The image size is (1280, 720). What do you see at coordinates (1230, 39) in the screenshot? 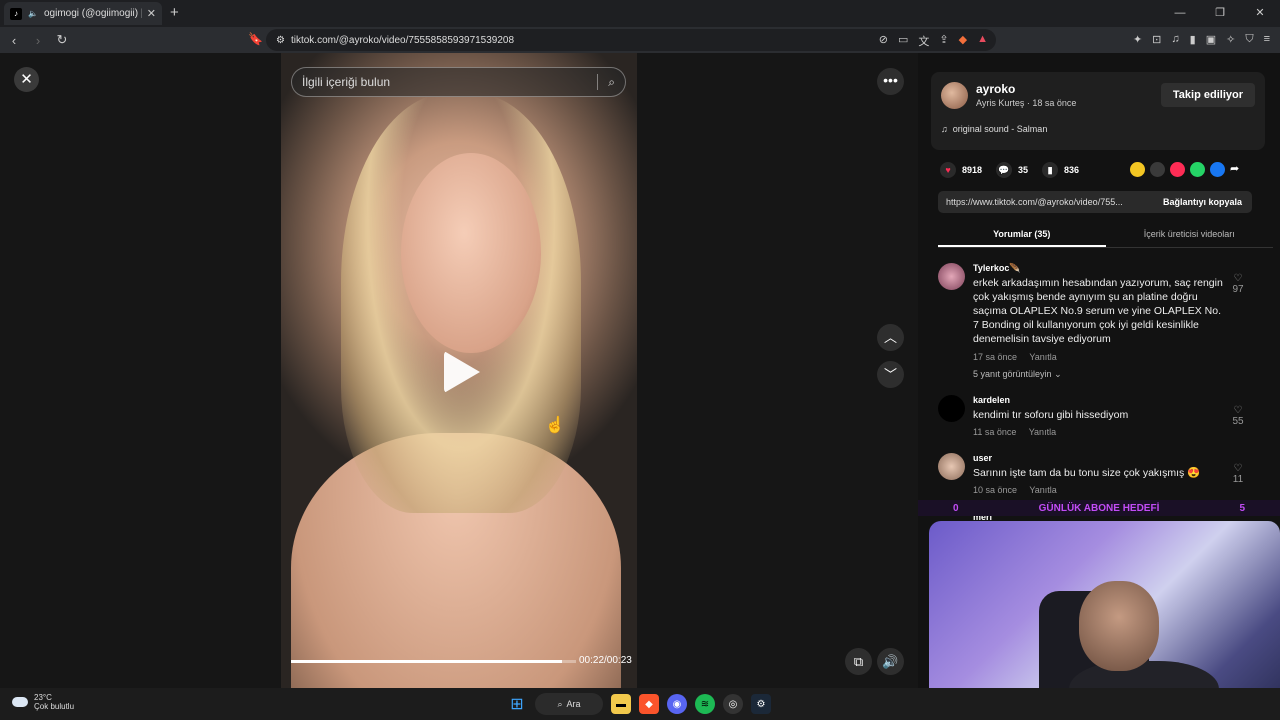
I see `leo-ai-icon: ✧` at bounding box center [1230, 39].